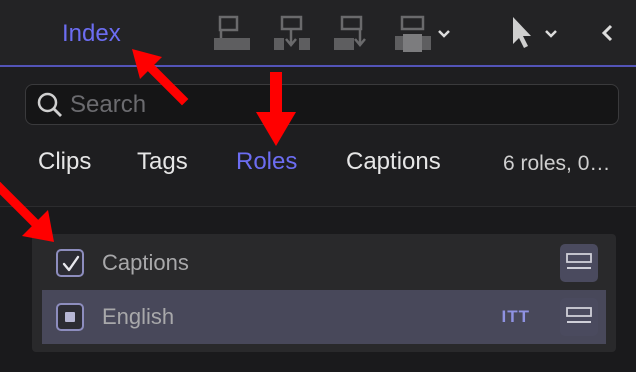 The image size is (636, 372). Describe the element at coordinates (330, 104) in the screenshot. I see `search-input` at that location.